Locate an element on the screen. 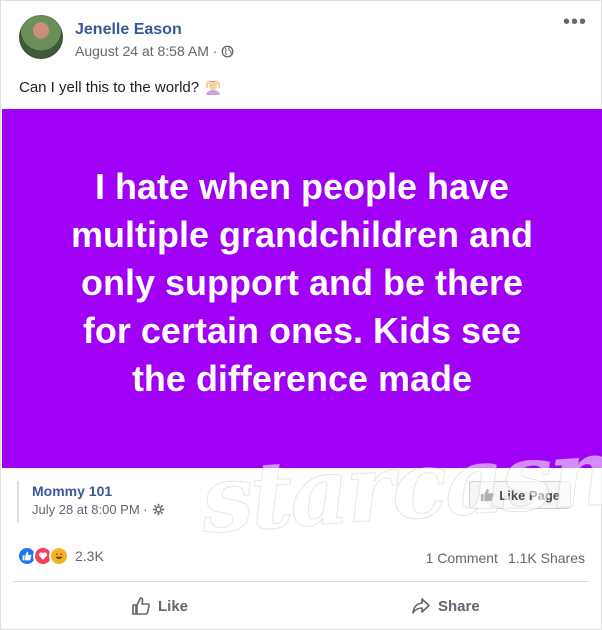 This screenshot has height=630, width=602. share-arrow-icon is located at coordinates (421, 606).